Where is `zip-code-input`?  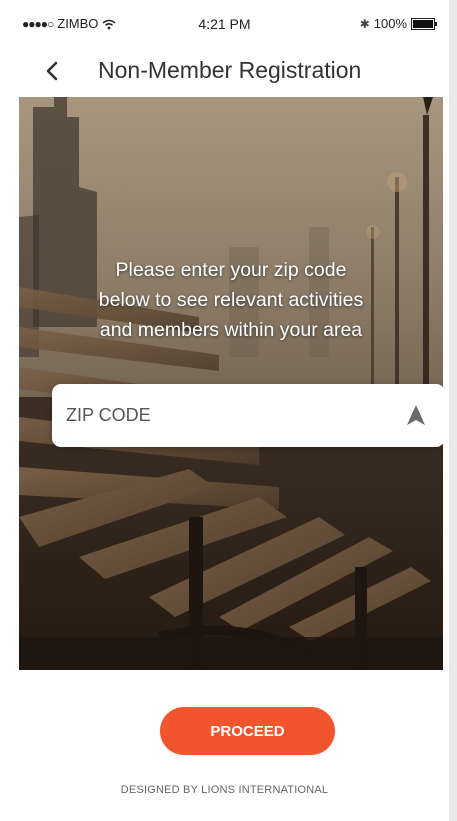 zip-code-input is located at coordinates (226, 415).